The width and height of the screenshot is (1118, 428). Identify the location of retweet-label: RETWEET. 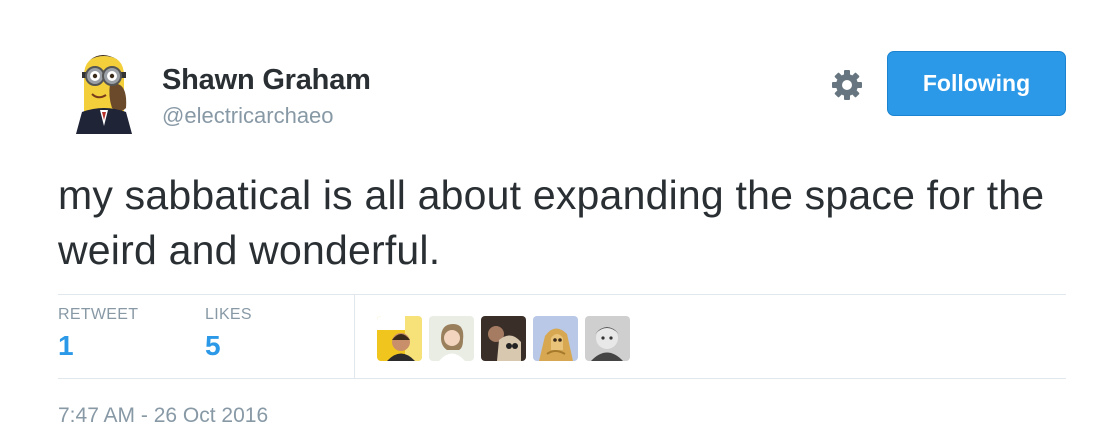
(98, 314).